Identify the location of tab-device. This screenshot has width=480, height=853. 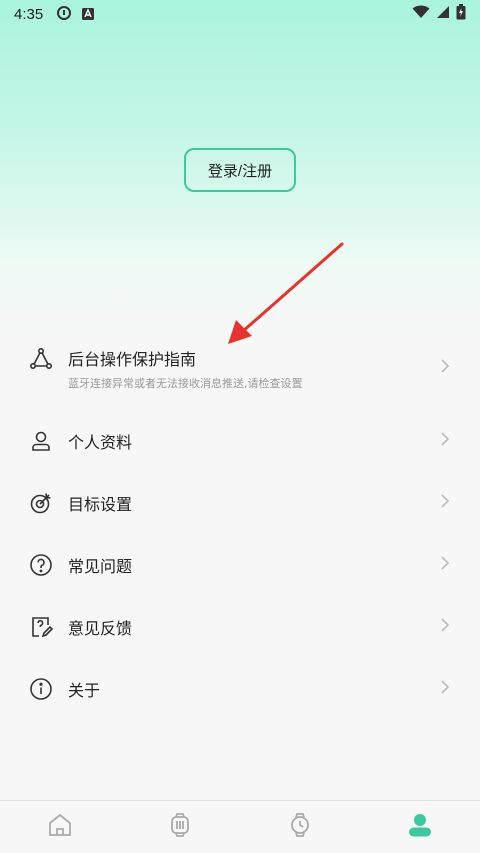
(300, 827).